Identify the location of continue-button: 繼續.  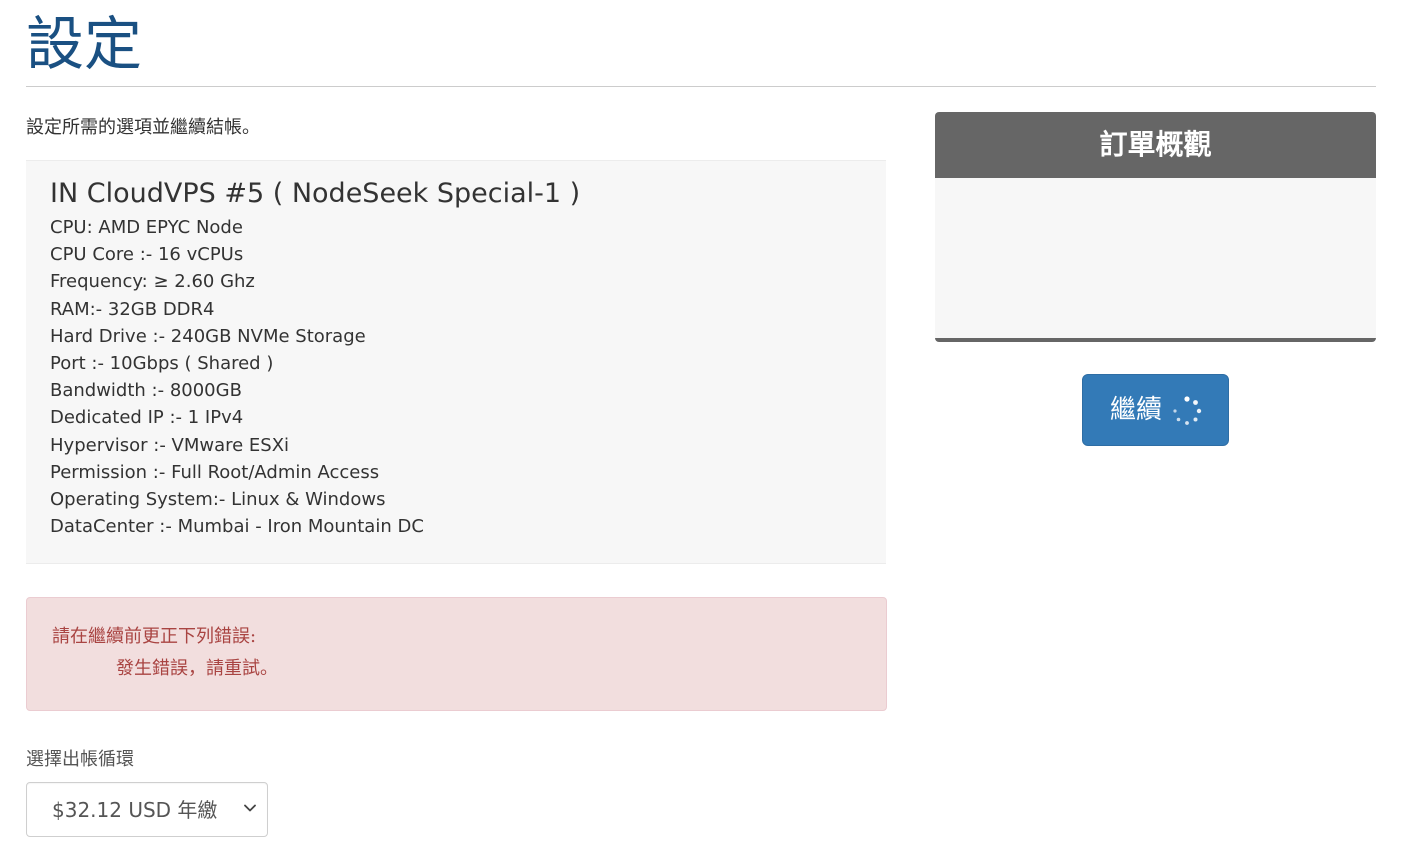
(1155, 410).